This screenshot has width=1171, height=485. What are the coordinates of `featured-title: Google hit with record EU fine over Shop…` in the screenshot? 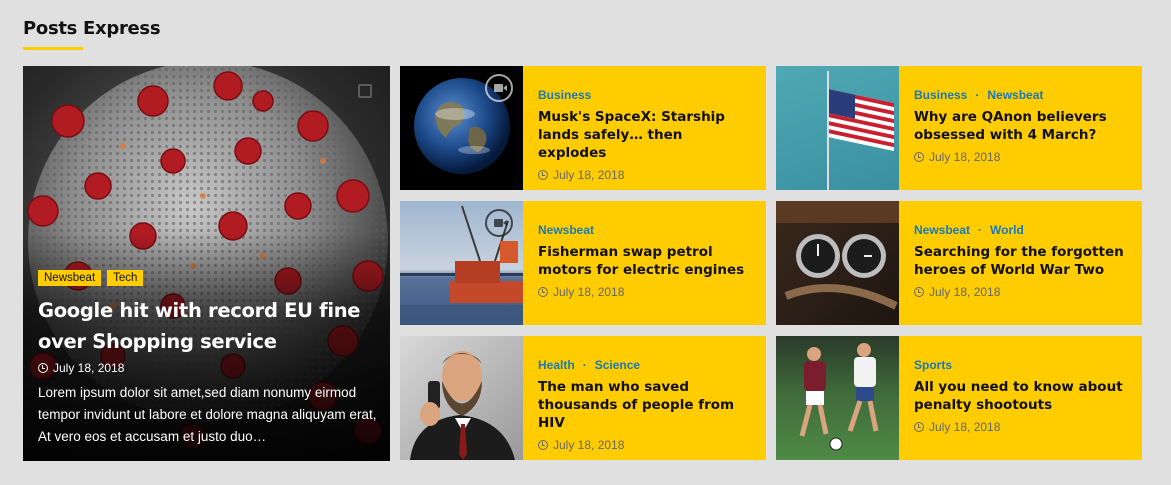 It's located at (208, 326).